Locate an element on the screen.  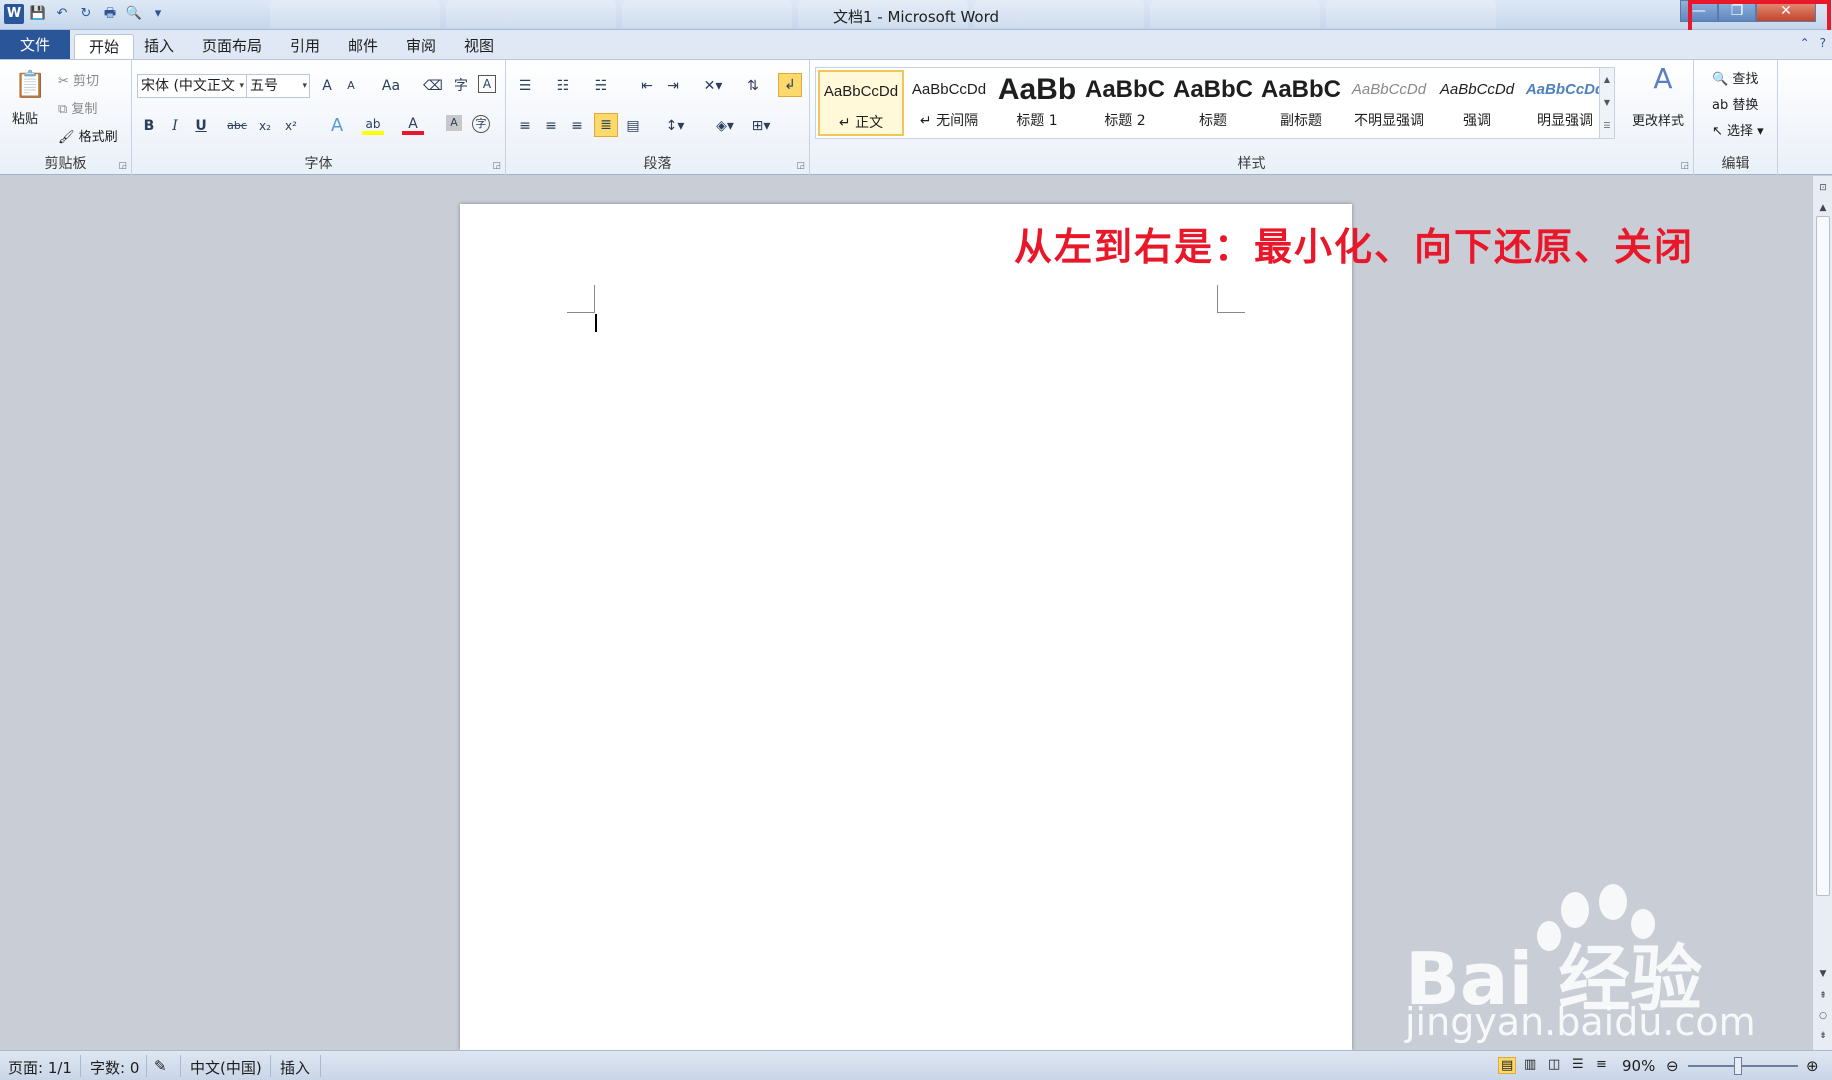
multilevel-list-icon: ☵ is located at coordinates (601, 86).